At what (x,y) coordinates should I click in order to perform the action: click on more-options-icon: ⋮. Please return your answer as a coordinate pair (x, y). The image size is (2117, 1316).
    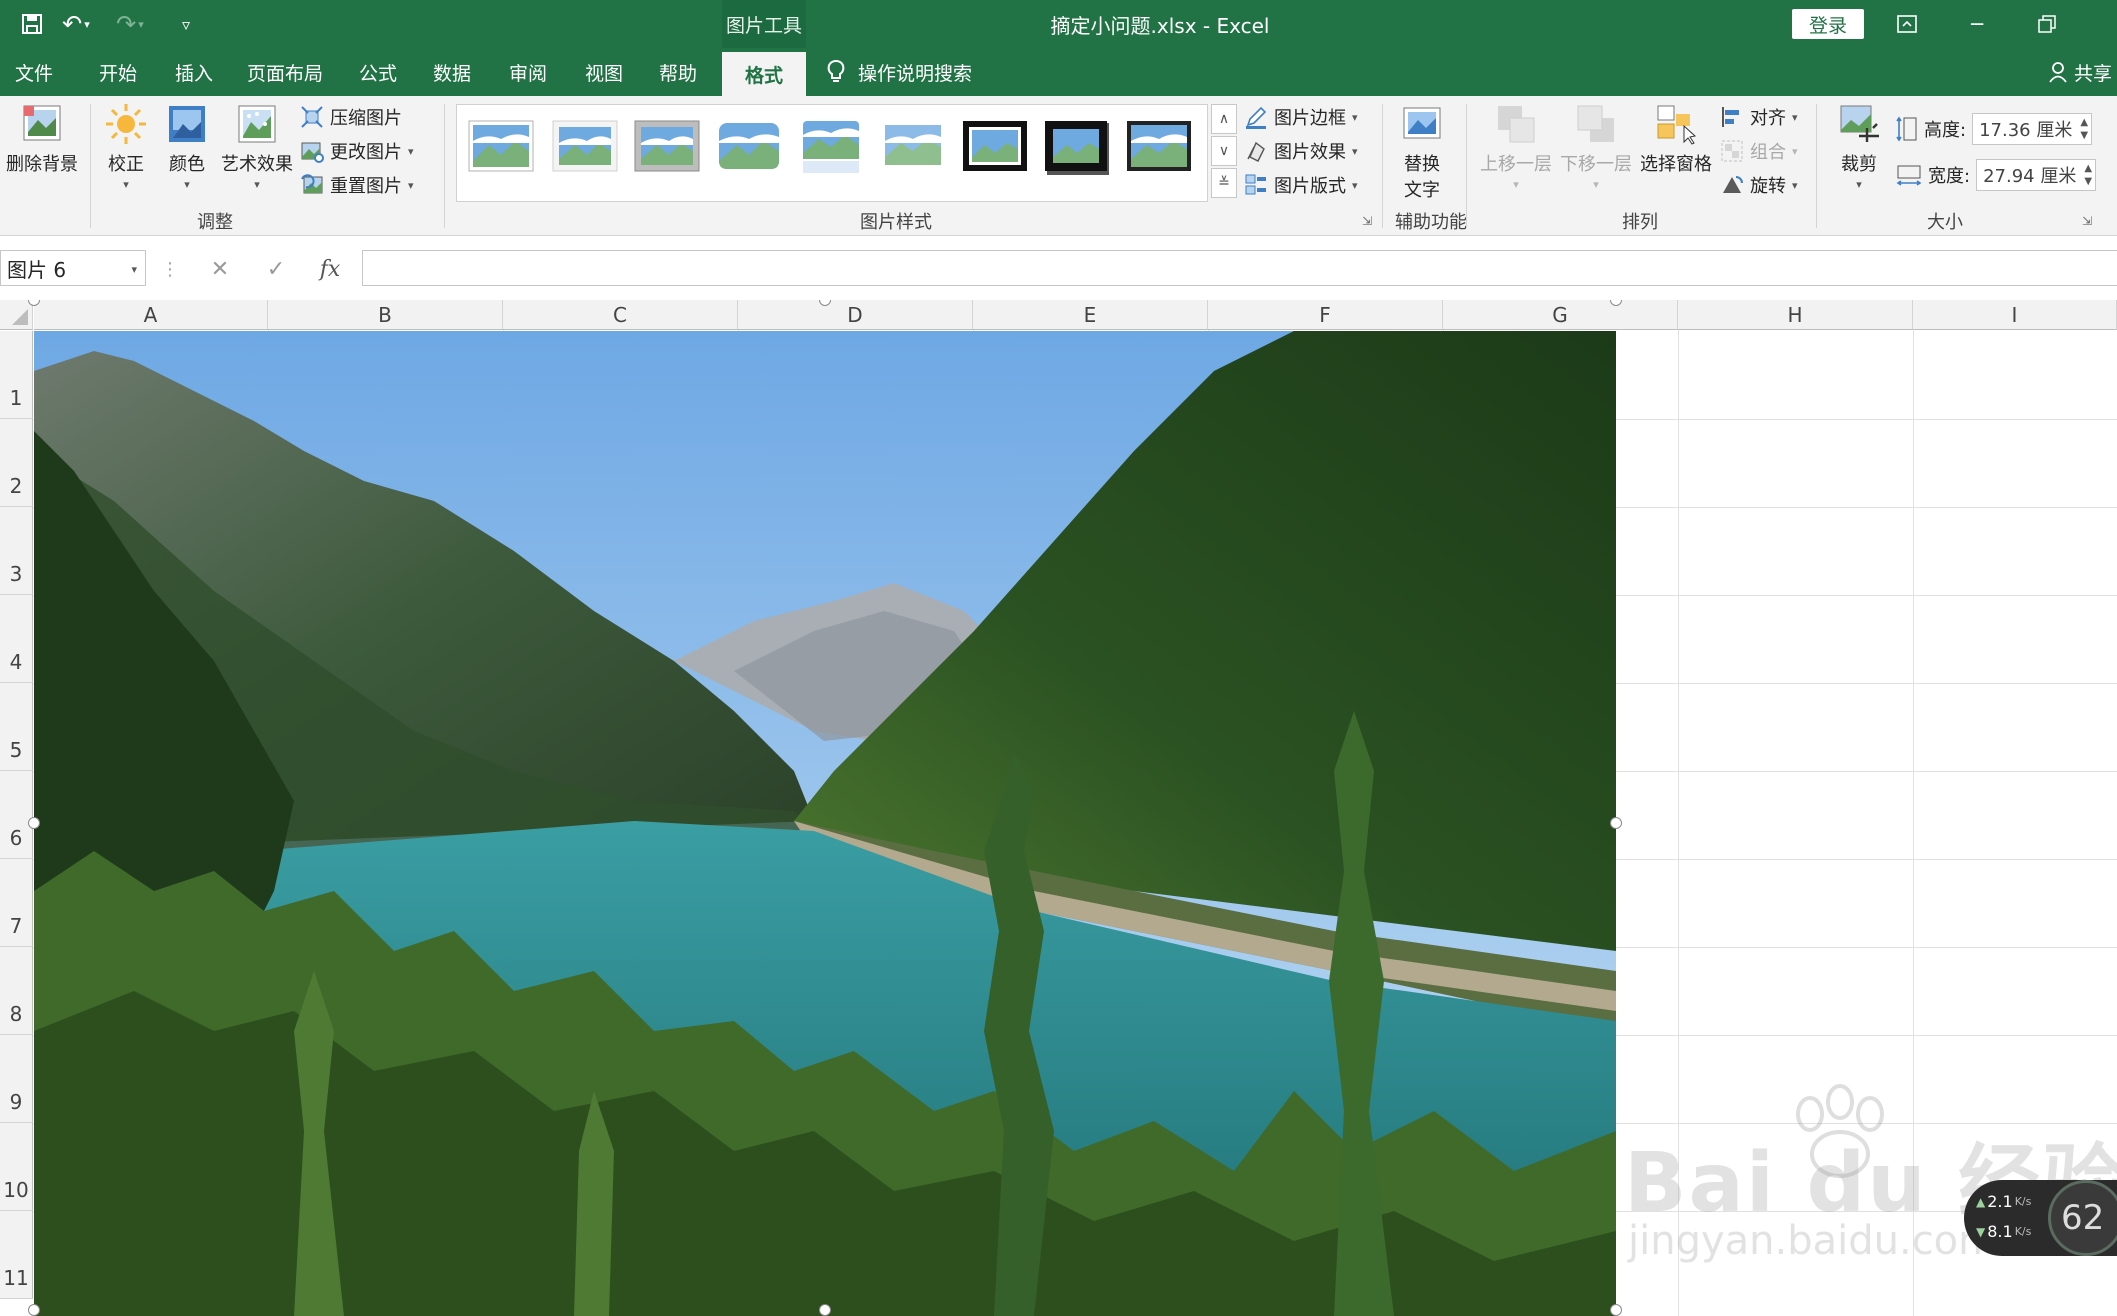
    Looking at the image, I should click on (170, 269).